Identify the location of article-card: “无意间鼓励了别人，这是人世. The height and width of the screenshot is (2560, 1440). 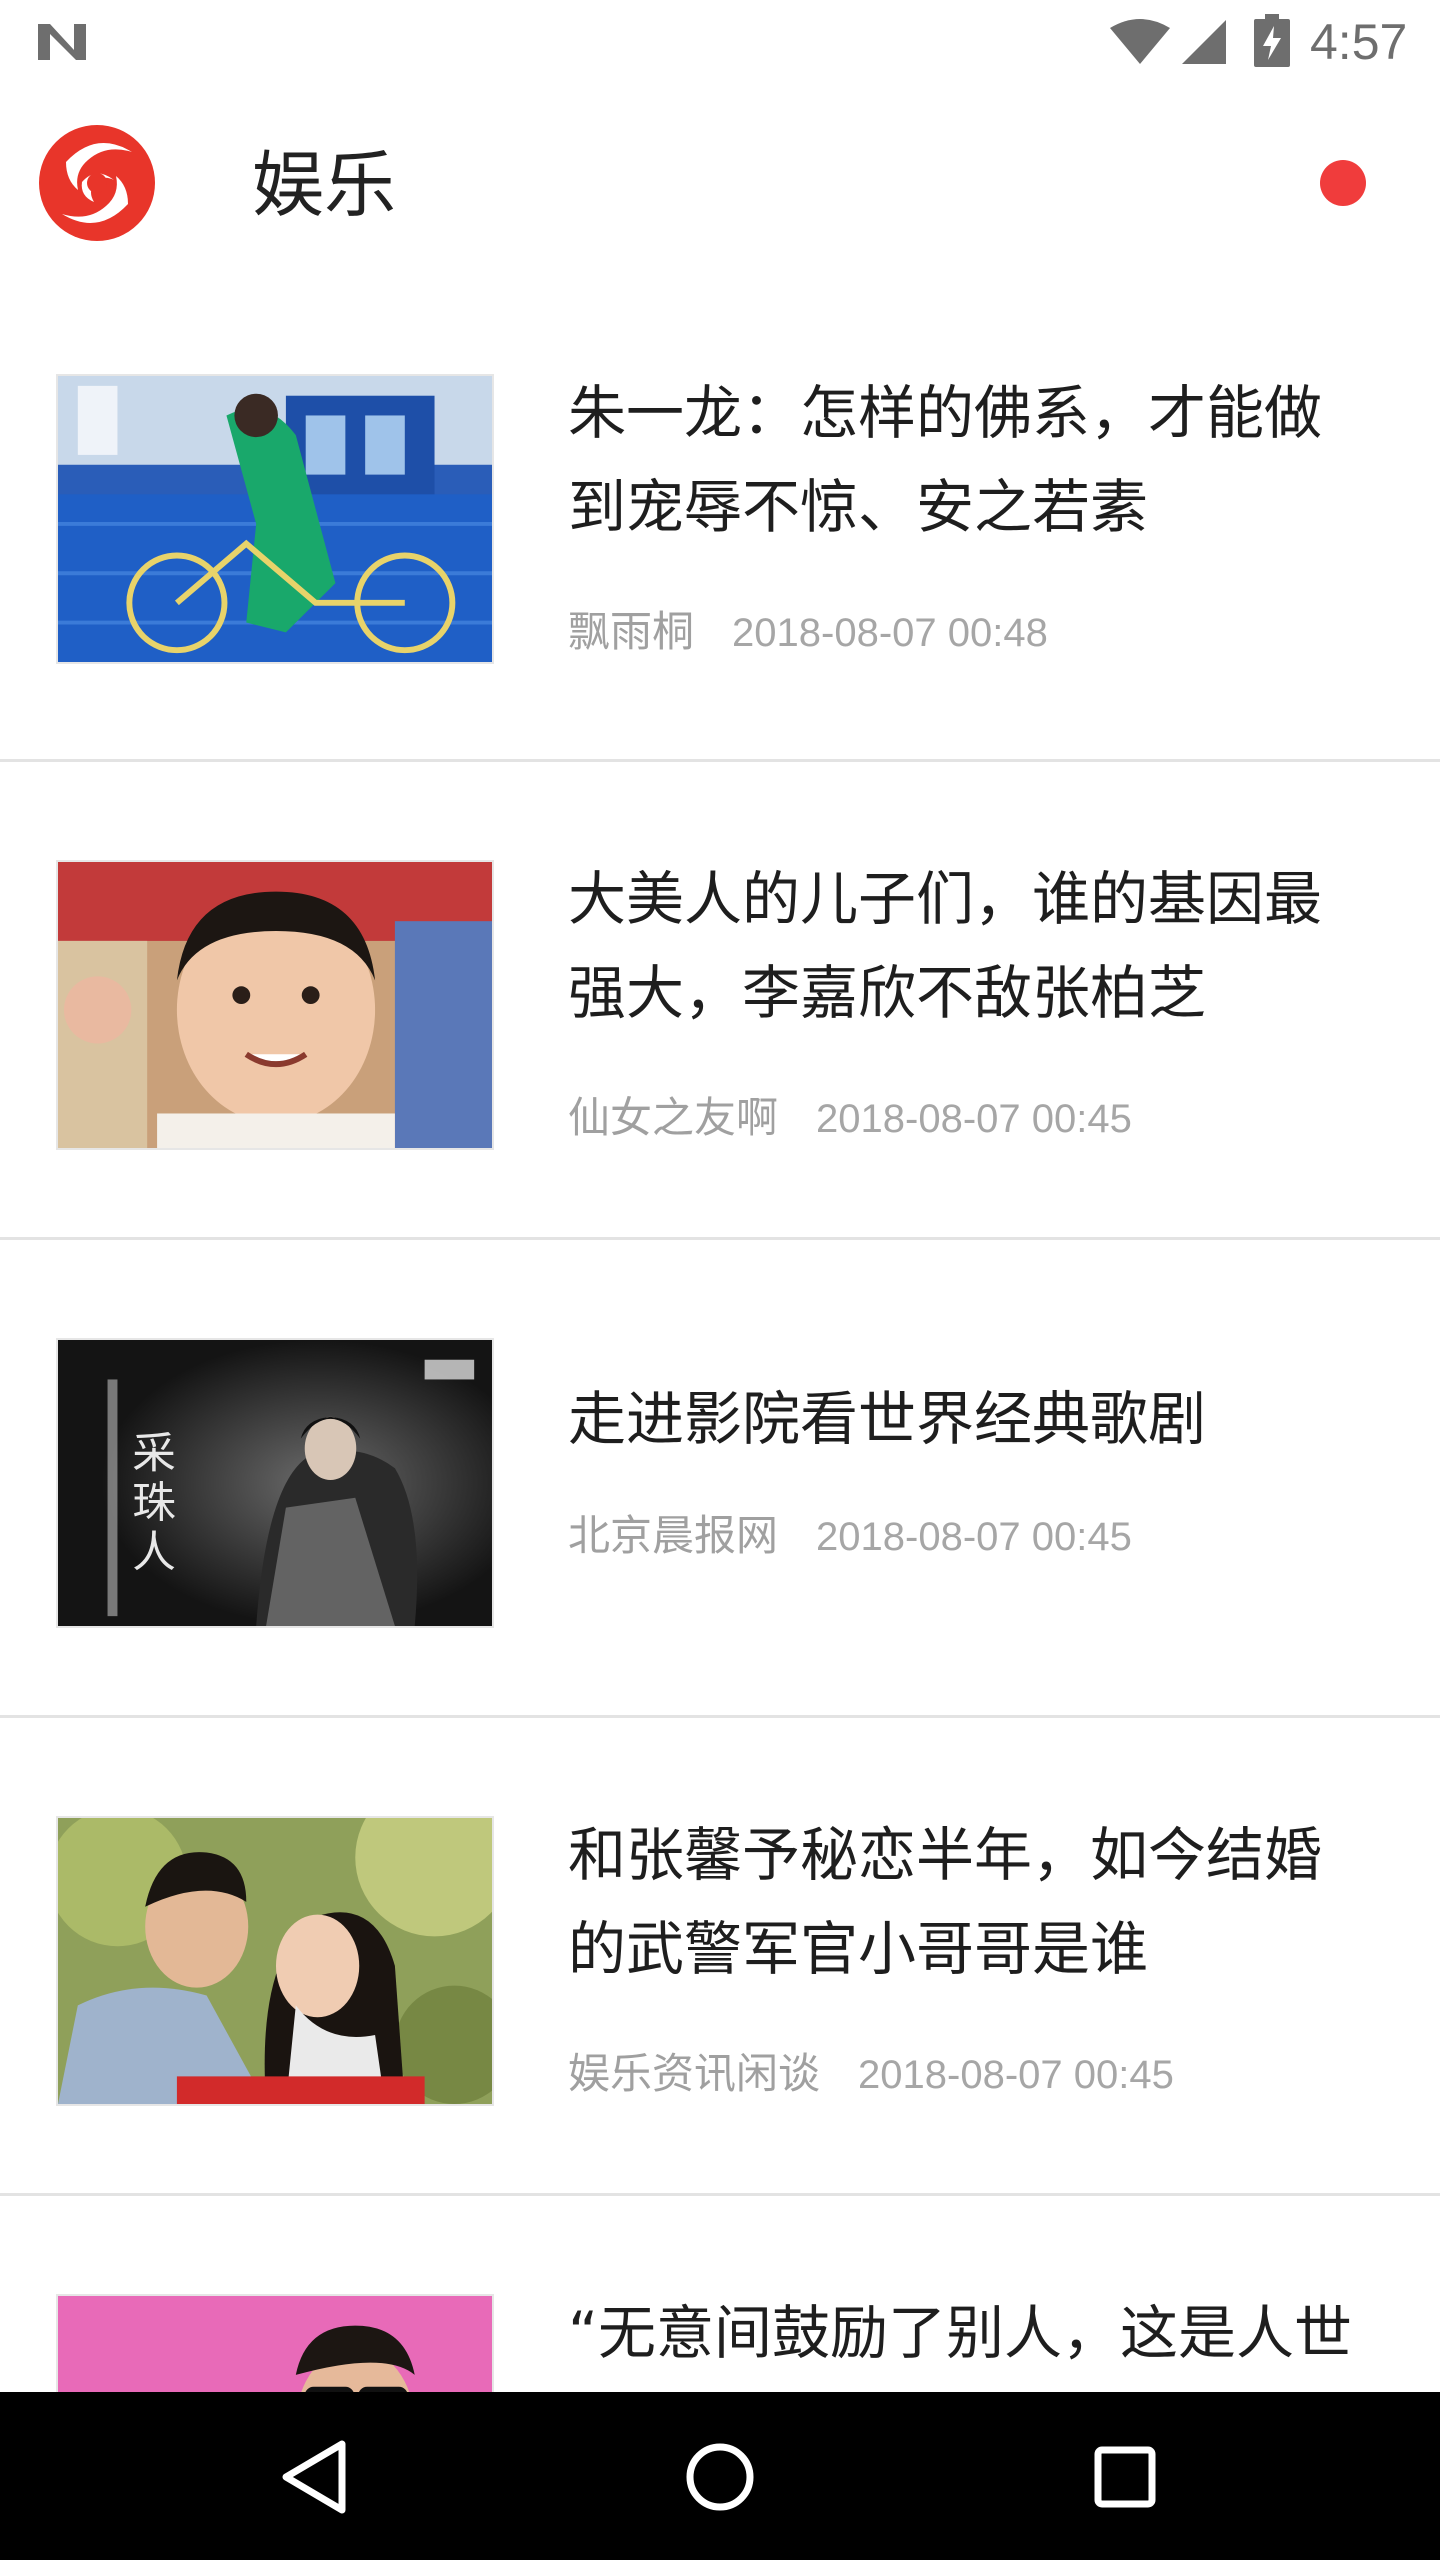
(720, 2294).